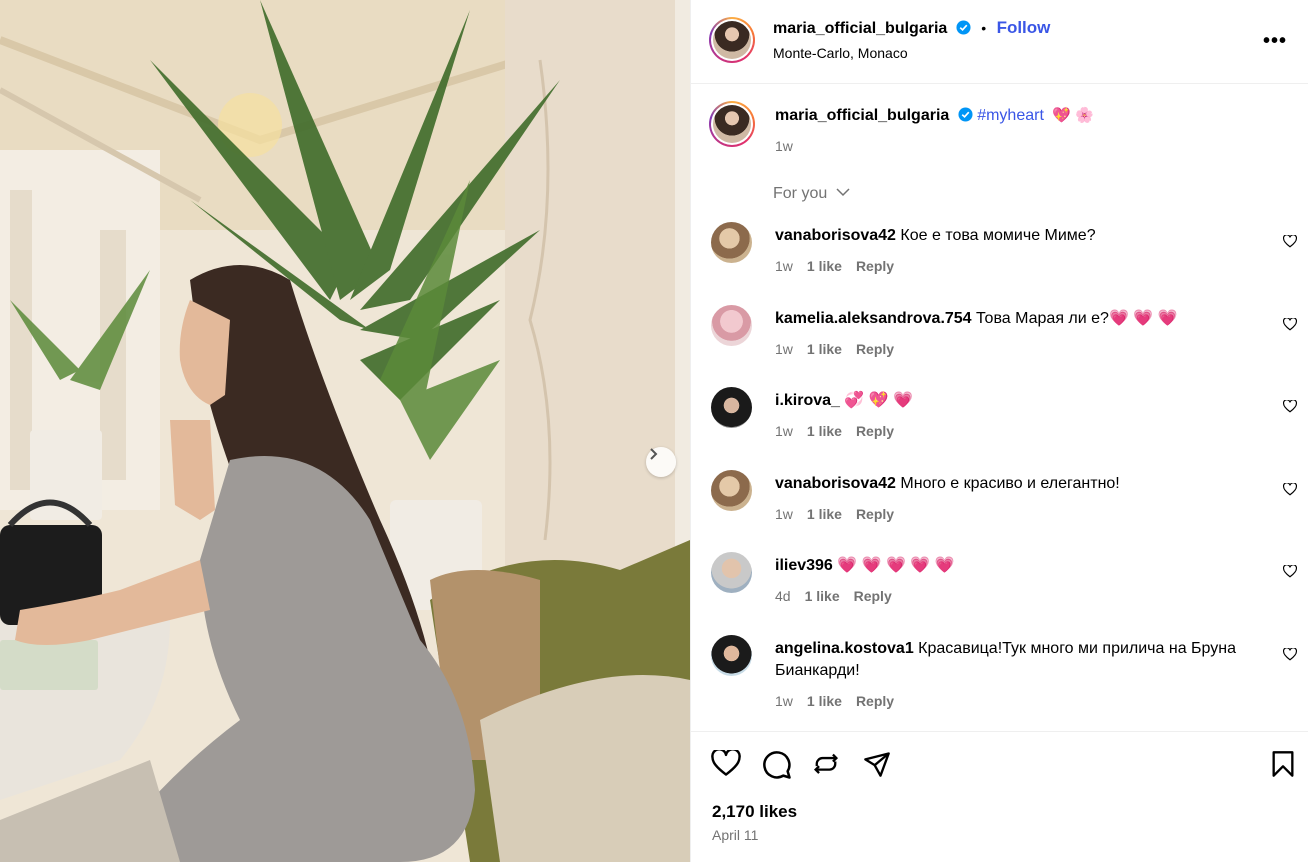 Image resolution: width=1308 pixels, height=862 pixels. What do you see at coordinates (732, 40) in the screenshot?
I see `author-avatar` at bounding box center [732, 40].